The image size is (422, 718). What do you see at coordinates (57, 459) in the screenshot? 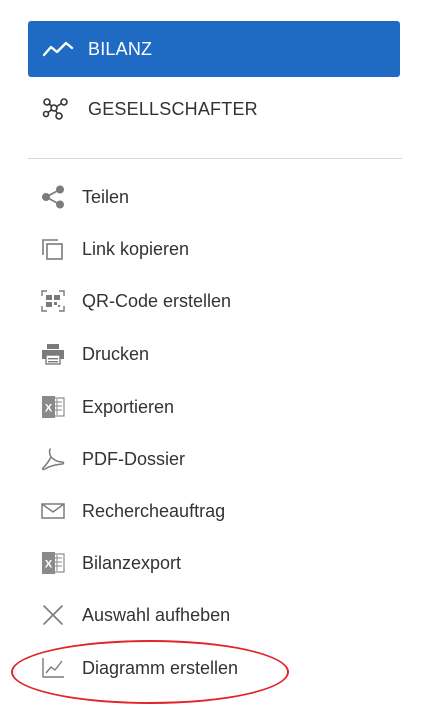
I see `pdf-icon` at bounding box center [57, 459].